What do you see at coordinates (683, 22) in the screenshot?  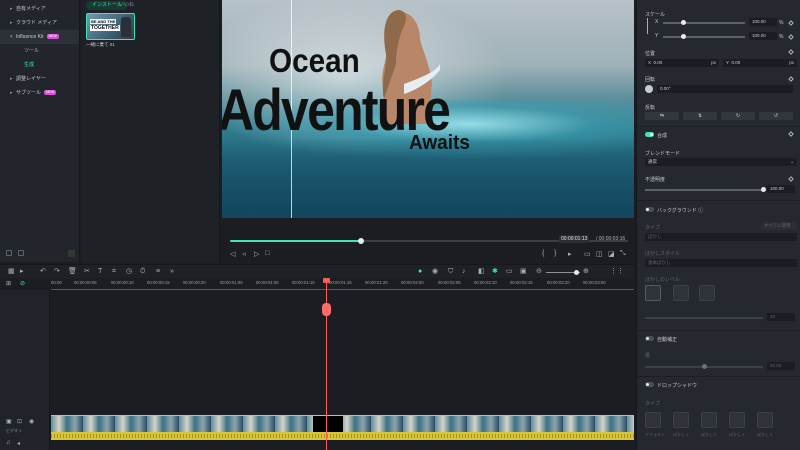 I see `scale-x-knob` at bounding box center [683, 22].